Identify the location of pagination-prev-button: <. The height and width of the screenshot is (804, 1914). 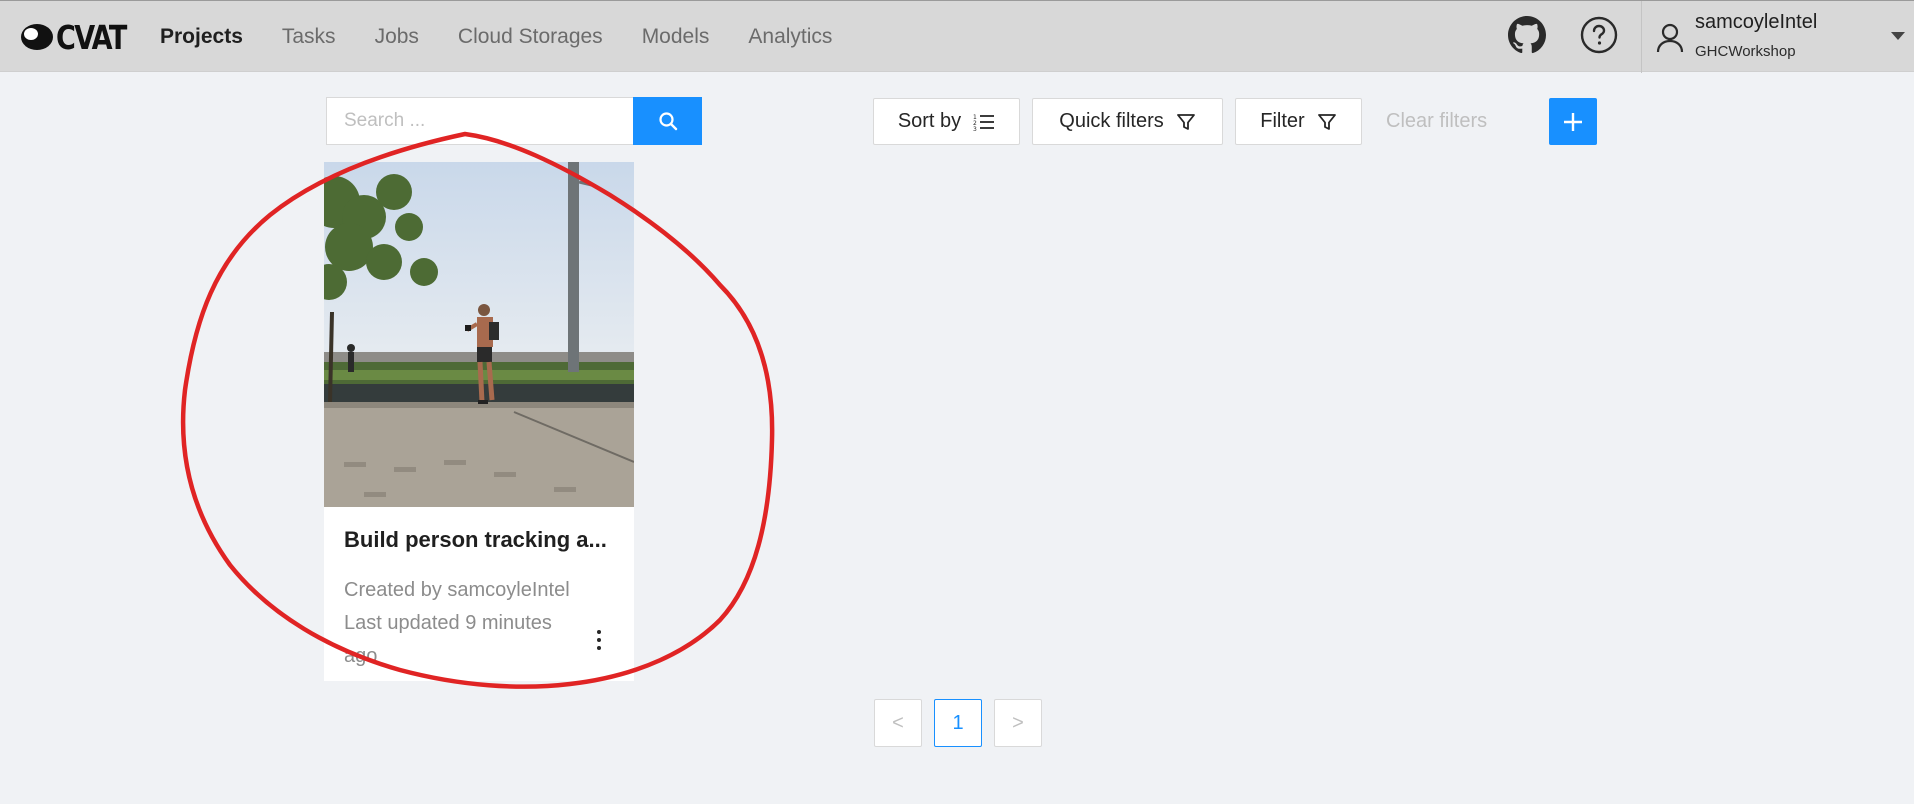
(898, 723).